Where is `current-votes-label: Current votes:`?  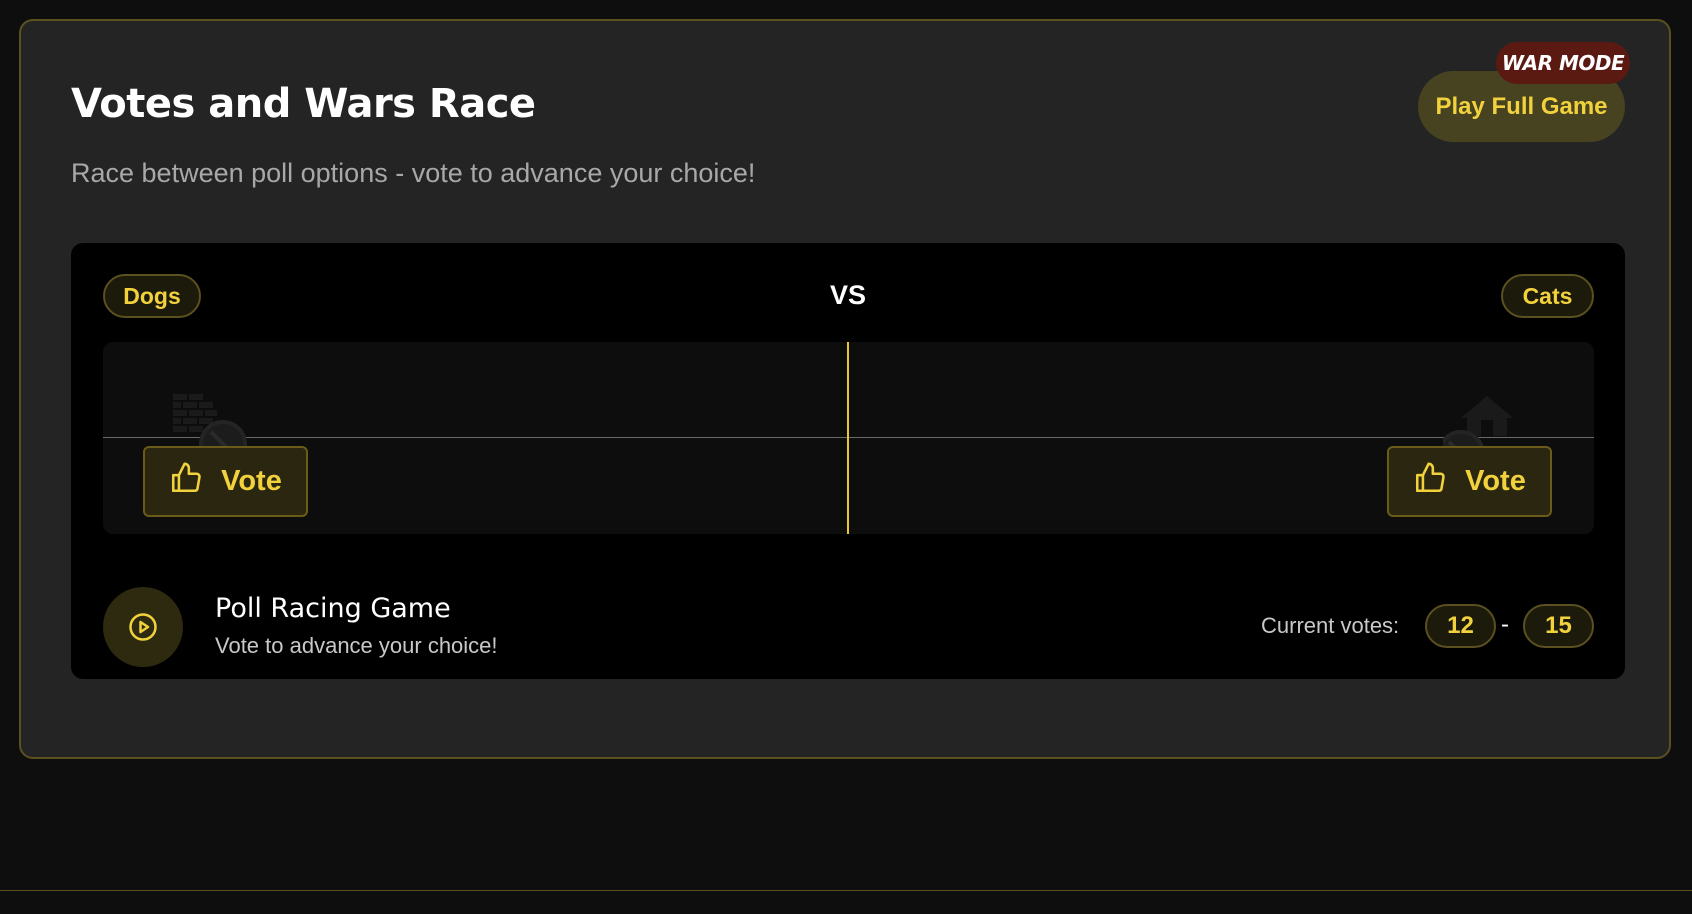
current-votes-label: Current votes: is located at coordinates (1330, 625).